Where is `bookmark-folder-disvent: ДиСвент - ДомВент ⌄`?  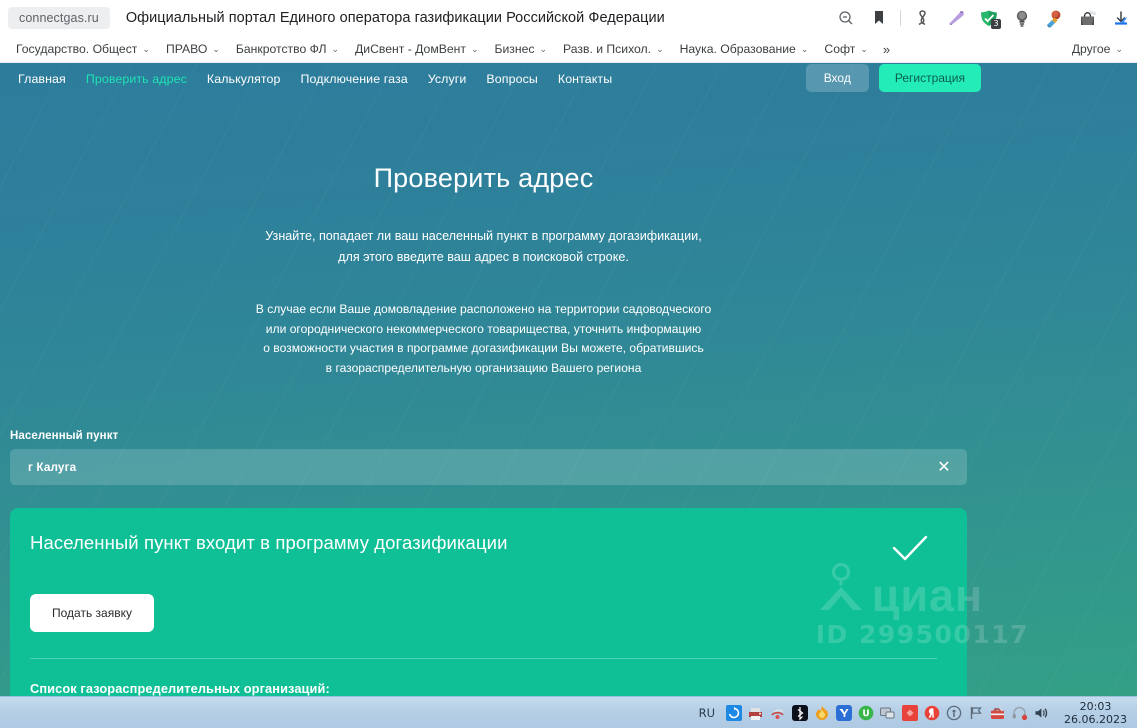
bookmark-folder-disvent: ДиСвент - ДомВент ⌄ is located at coordinates (416, 49).